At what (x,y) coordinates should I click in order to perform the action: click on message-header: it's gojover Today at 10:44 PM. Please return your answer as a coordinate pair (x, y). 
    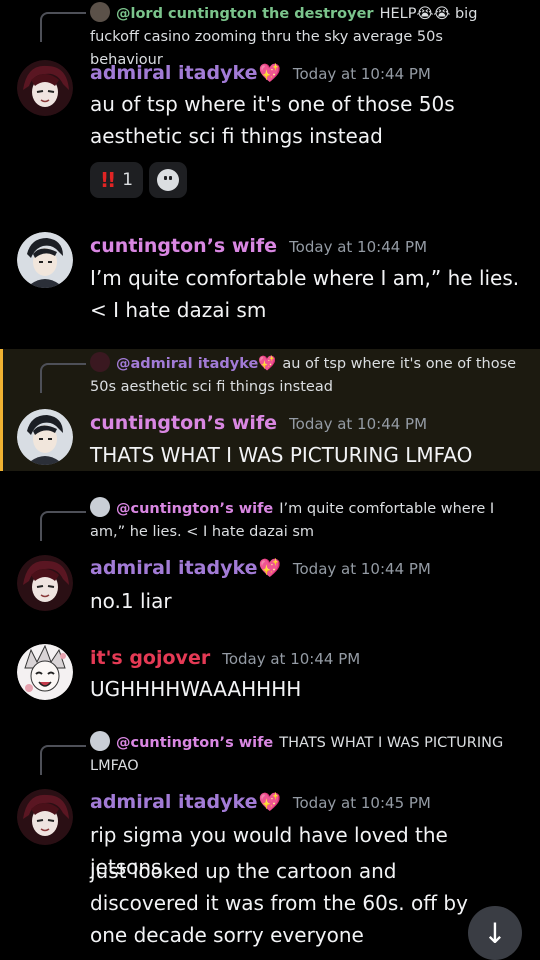
    Looking at the image, I should click on (225, 658).